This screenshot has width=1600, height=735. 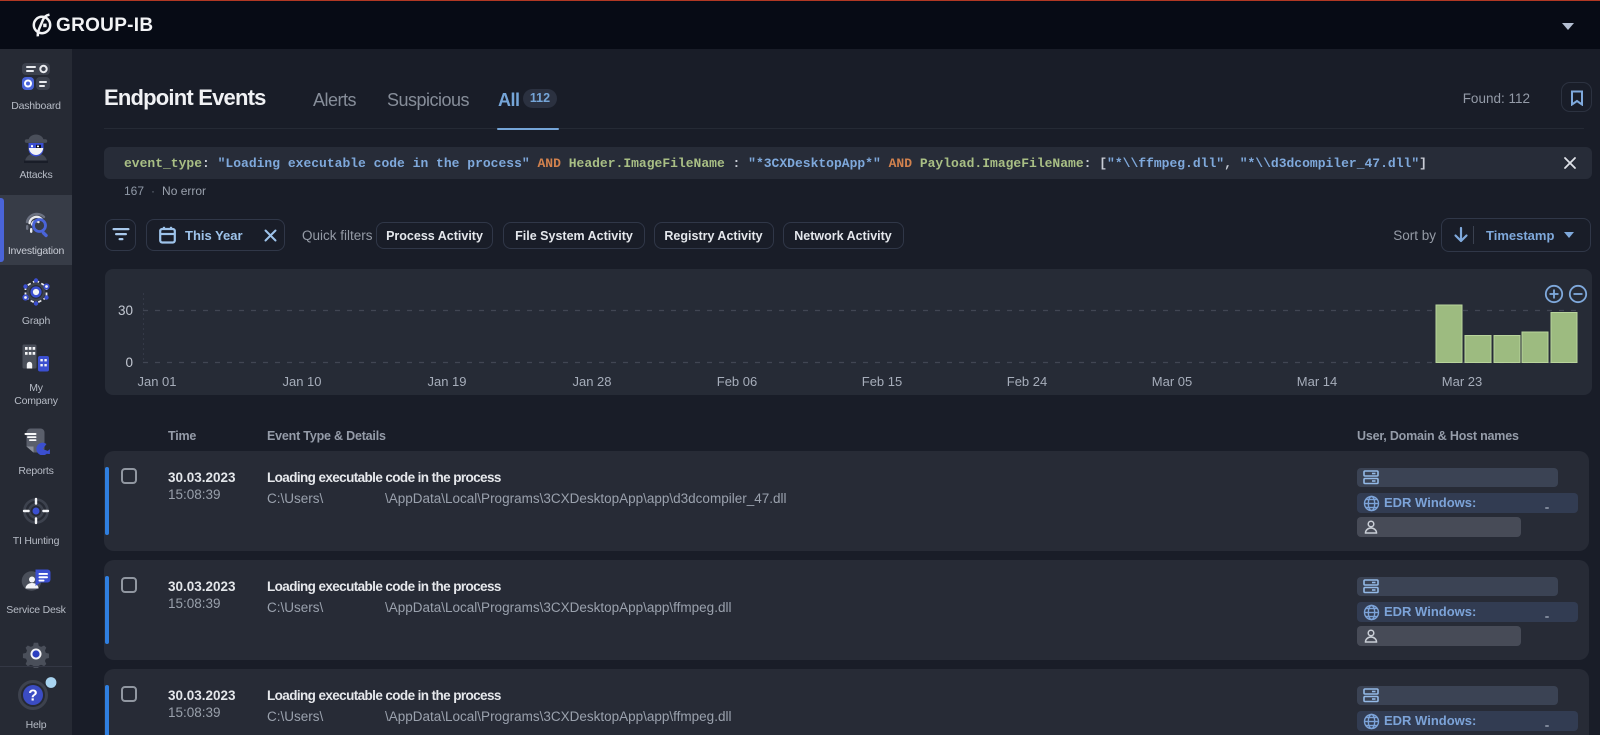 What do you see at coordinates (1317, 381) in the screenshot?
I see `svg-text: Mar 14` at bounding box center [1317, 381].